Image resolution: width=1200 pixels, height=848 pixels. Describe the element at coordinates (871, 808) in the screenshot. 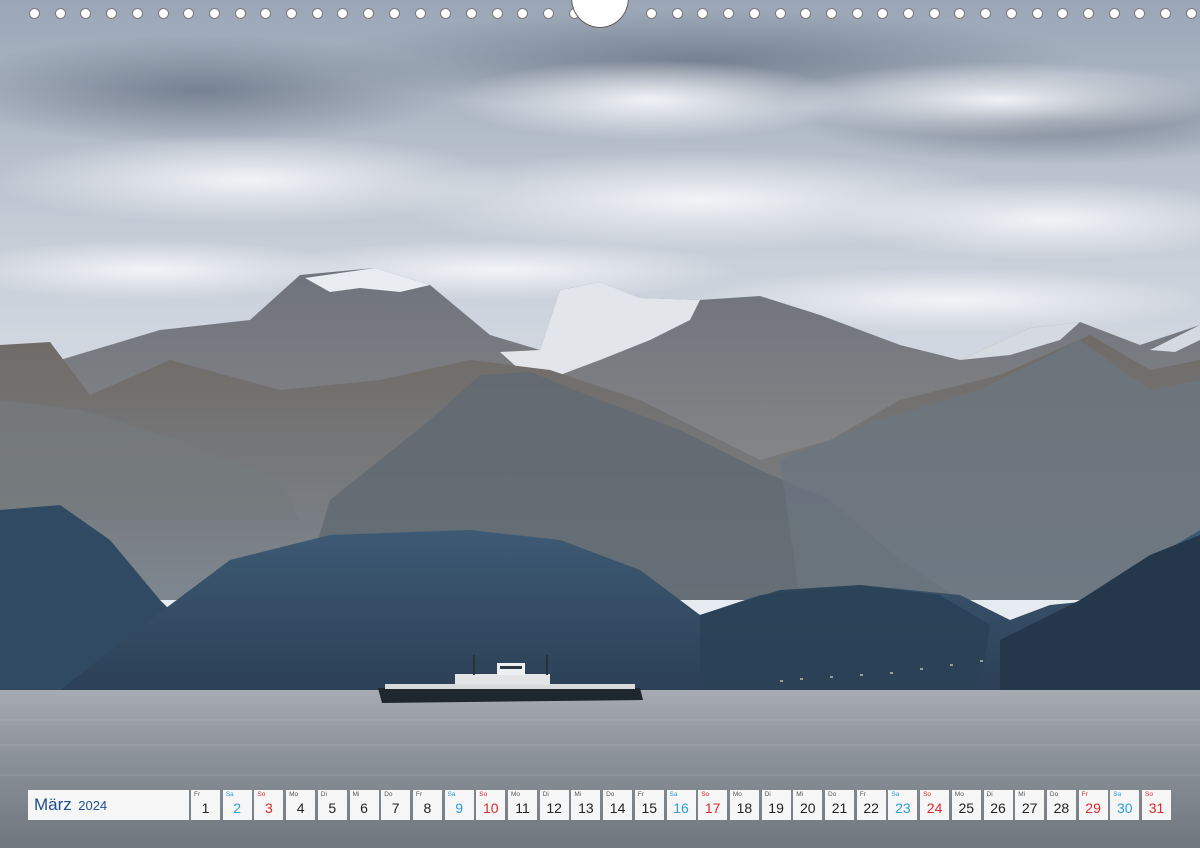

I see `day-number: 22` at that location.